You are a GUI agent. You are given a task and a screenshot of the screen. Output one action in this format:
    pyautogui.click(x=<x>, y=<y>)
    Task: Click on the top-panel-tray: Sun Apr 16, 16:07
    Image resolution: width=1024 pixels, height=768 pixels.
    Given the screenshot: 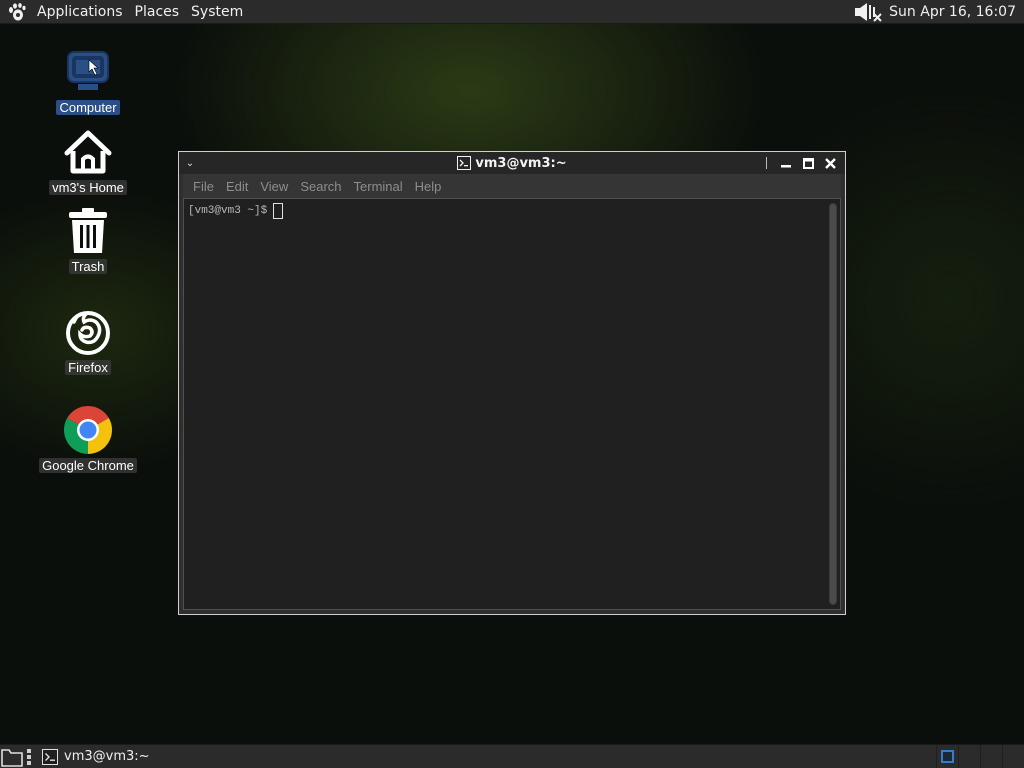 What is the action you would take?
    pyautogui.click(x=938, y=12)
    